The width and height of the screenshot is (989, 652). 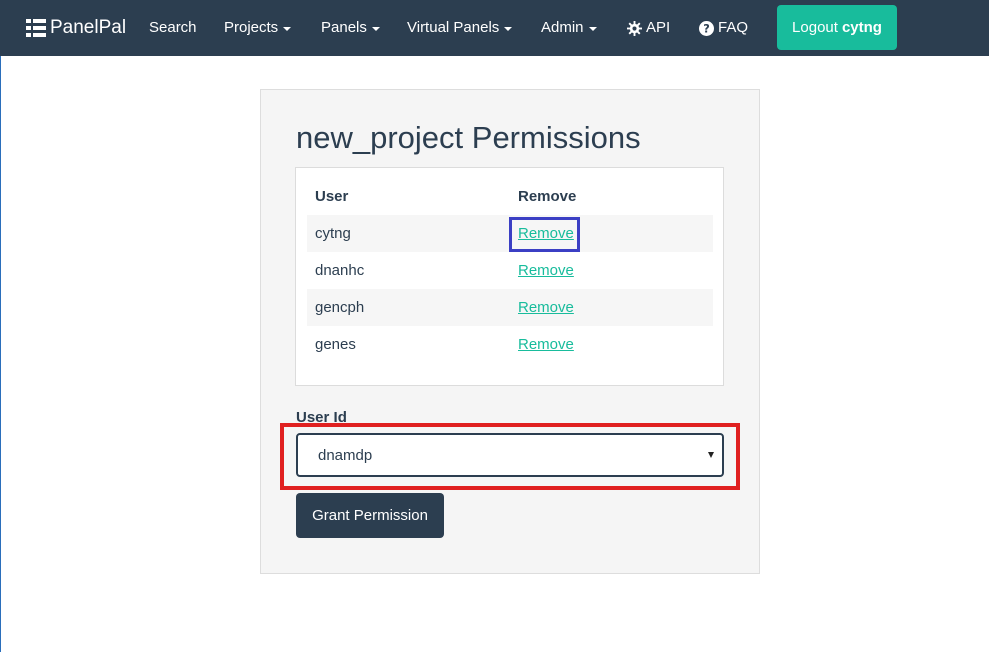 What do you see at coordinates (344, 27) in the screenshot?
I see `nav-panels-label: Panels` at bounding box center [344, 27].